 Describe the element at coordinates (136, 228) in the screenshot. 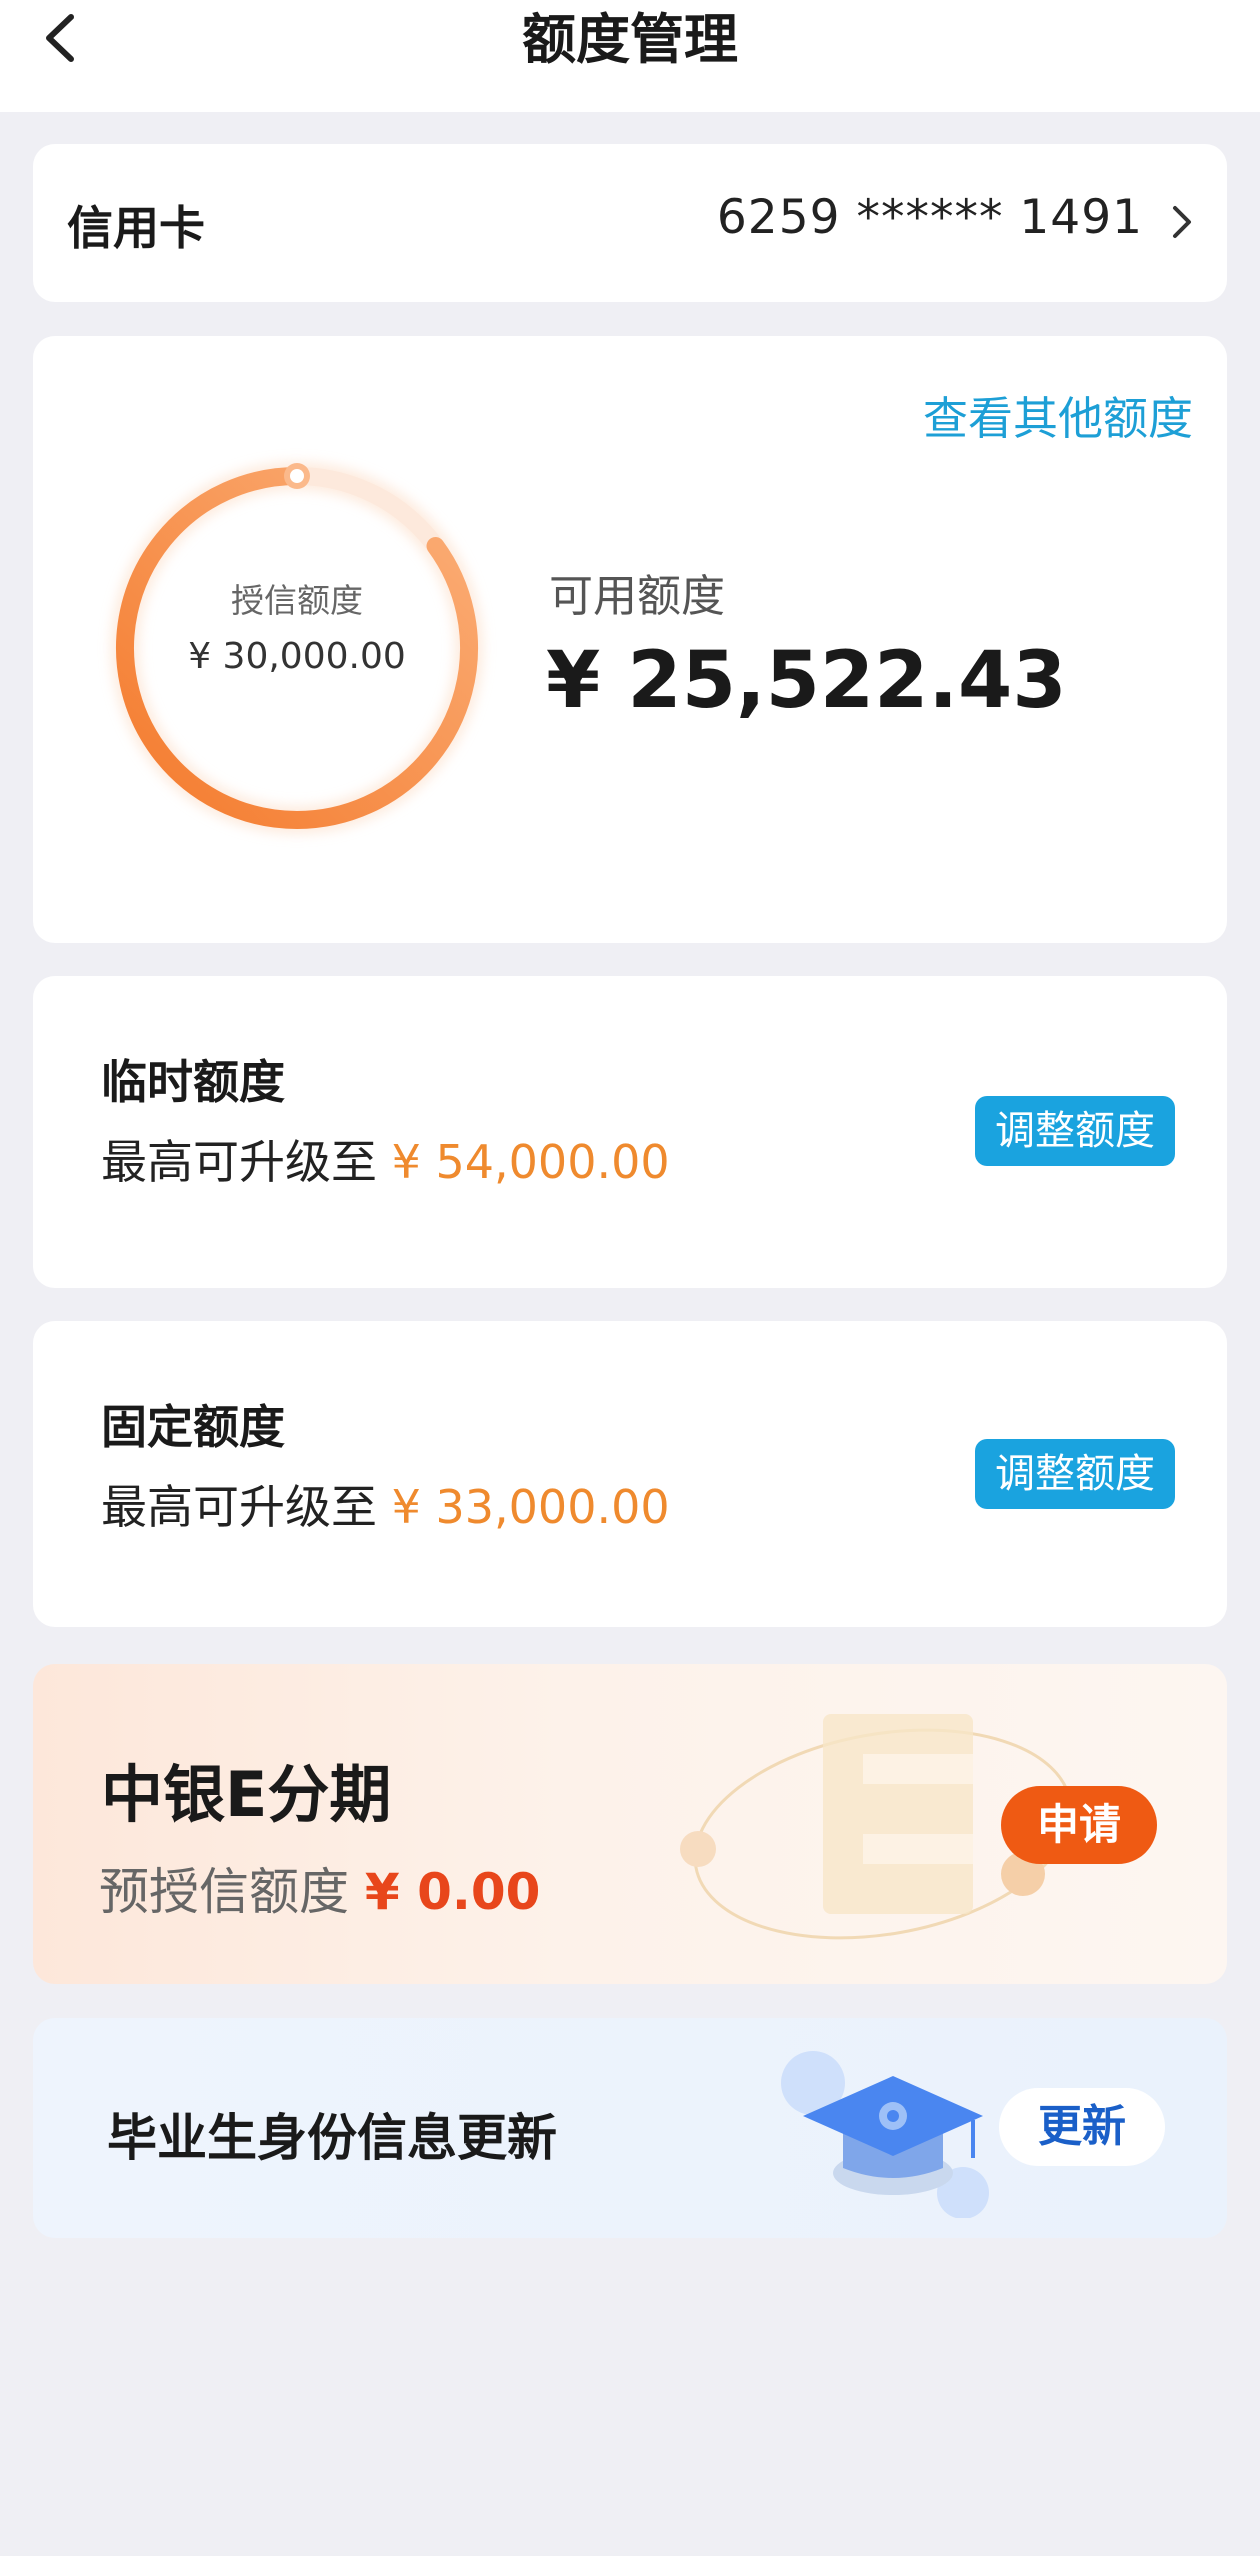

I see `credit-card-label: 信用卡` at that location.